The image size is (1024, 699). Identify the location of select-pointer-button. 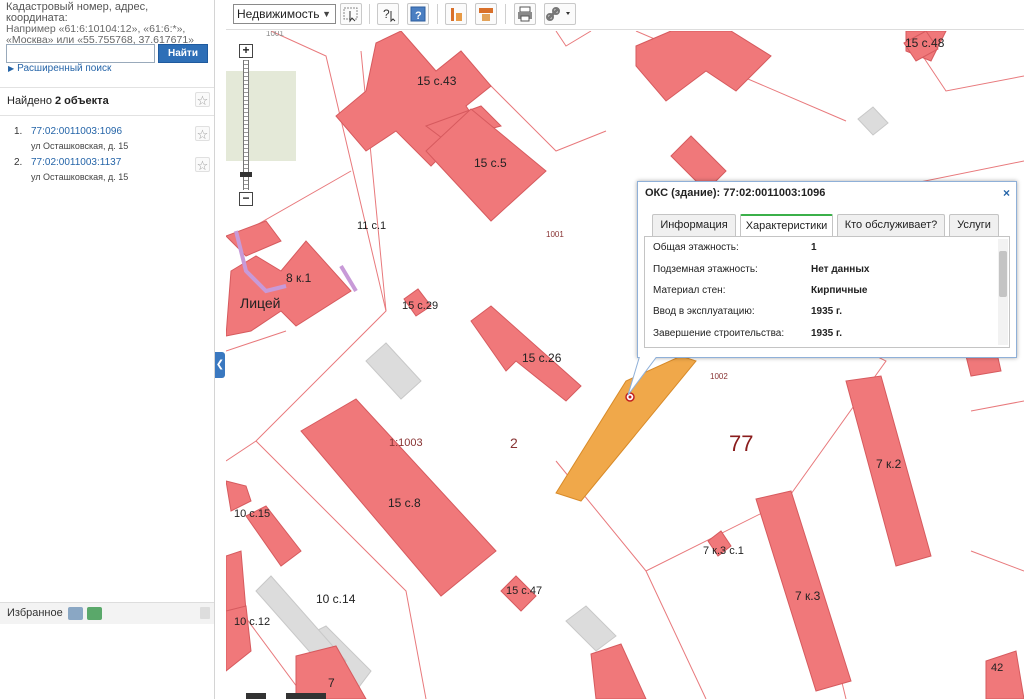
(351, 14).